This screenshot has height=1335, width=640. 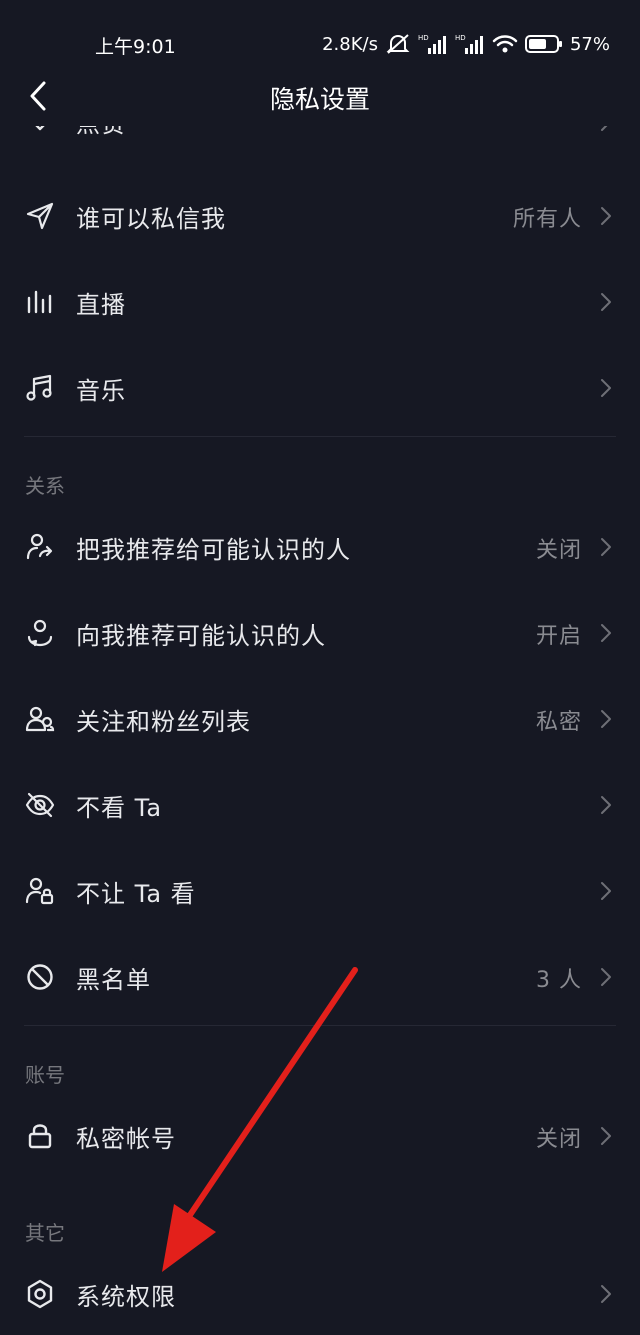 I want to click on navigation-bar: 隐私设置, so click(x=320, y=97).